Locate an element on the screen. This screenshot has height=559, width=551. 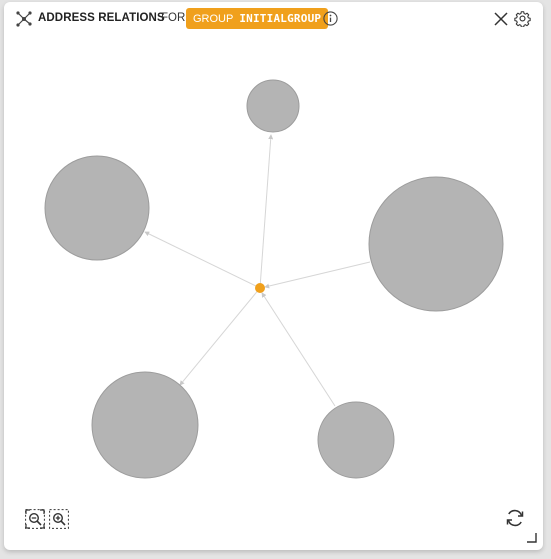
group-badge-name: INITIALGROUP is located at coordinates (280, 18).